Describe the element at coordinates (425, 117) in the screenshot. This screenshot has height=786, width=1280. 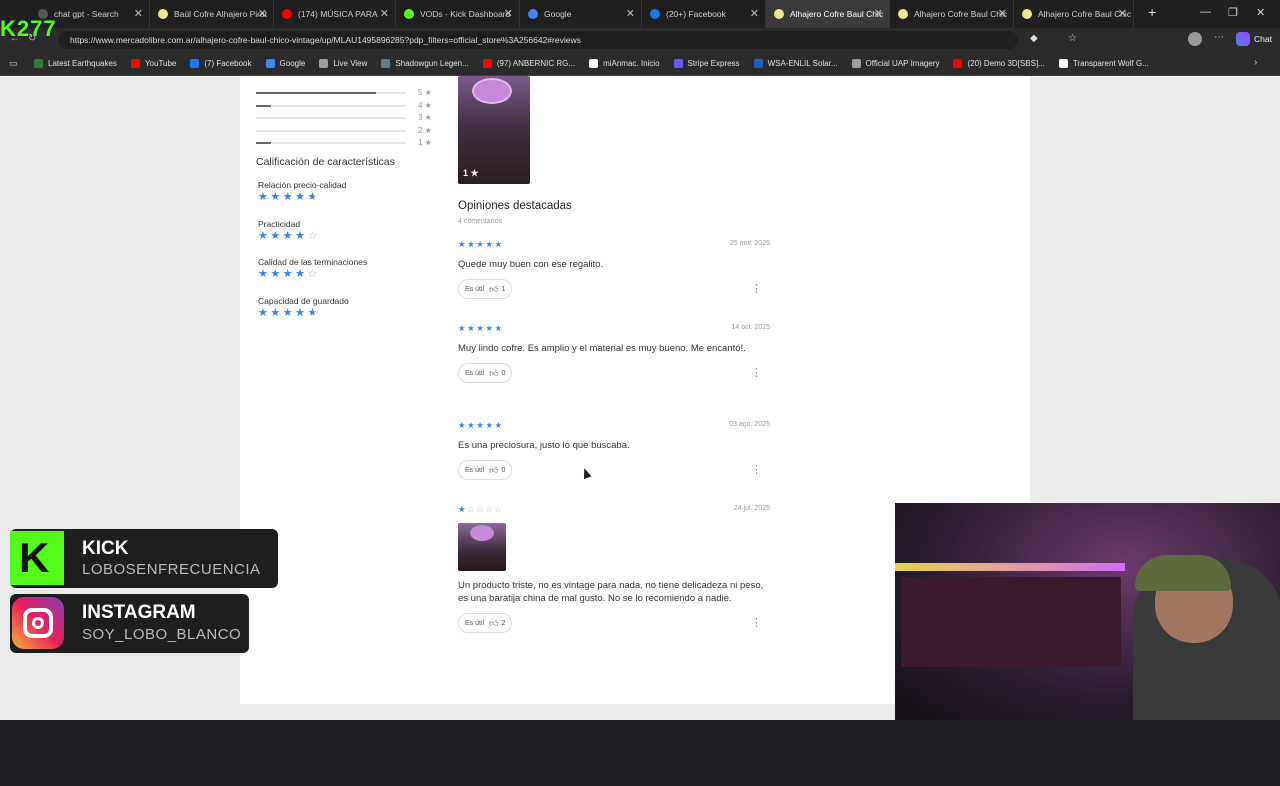
I see `histogram-label: 3 ★` at that location.